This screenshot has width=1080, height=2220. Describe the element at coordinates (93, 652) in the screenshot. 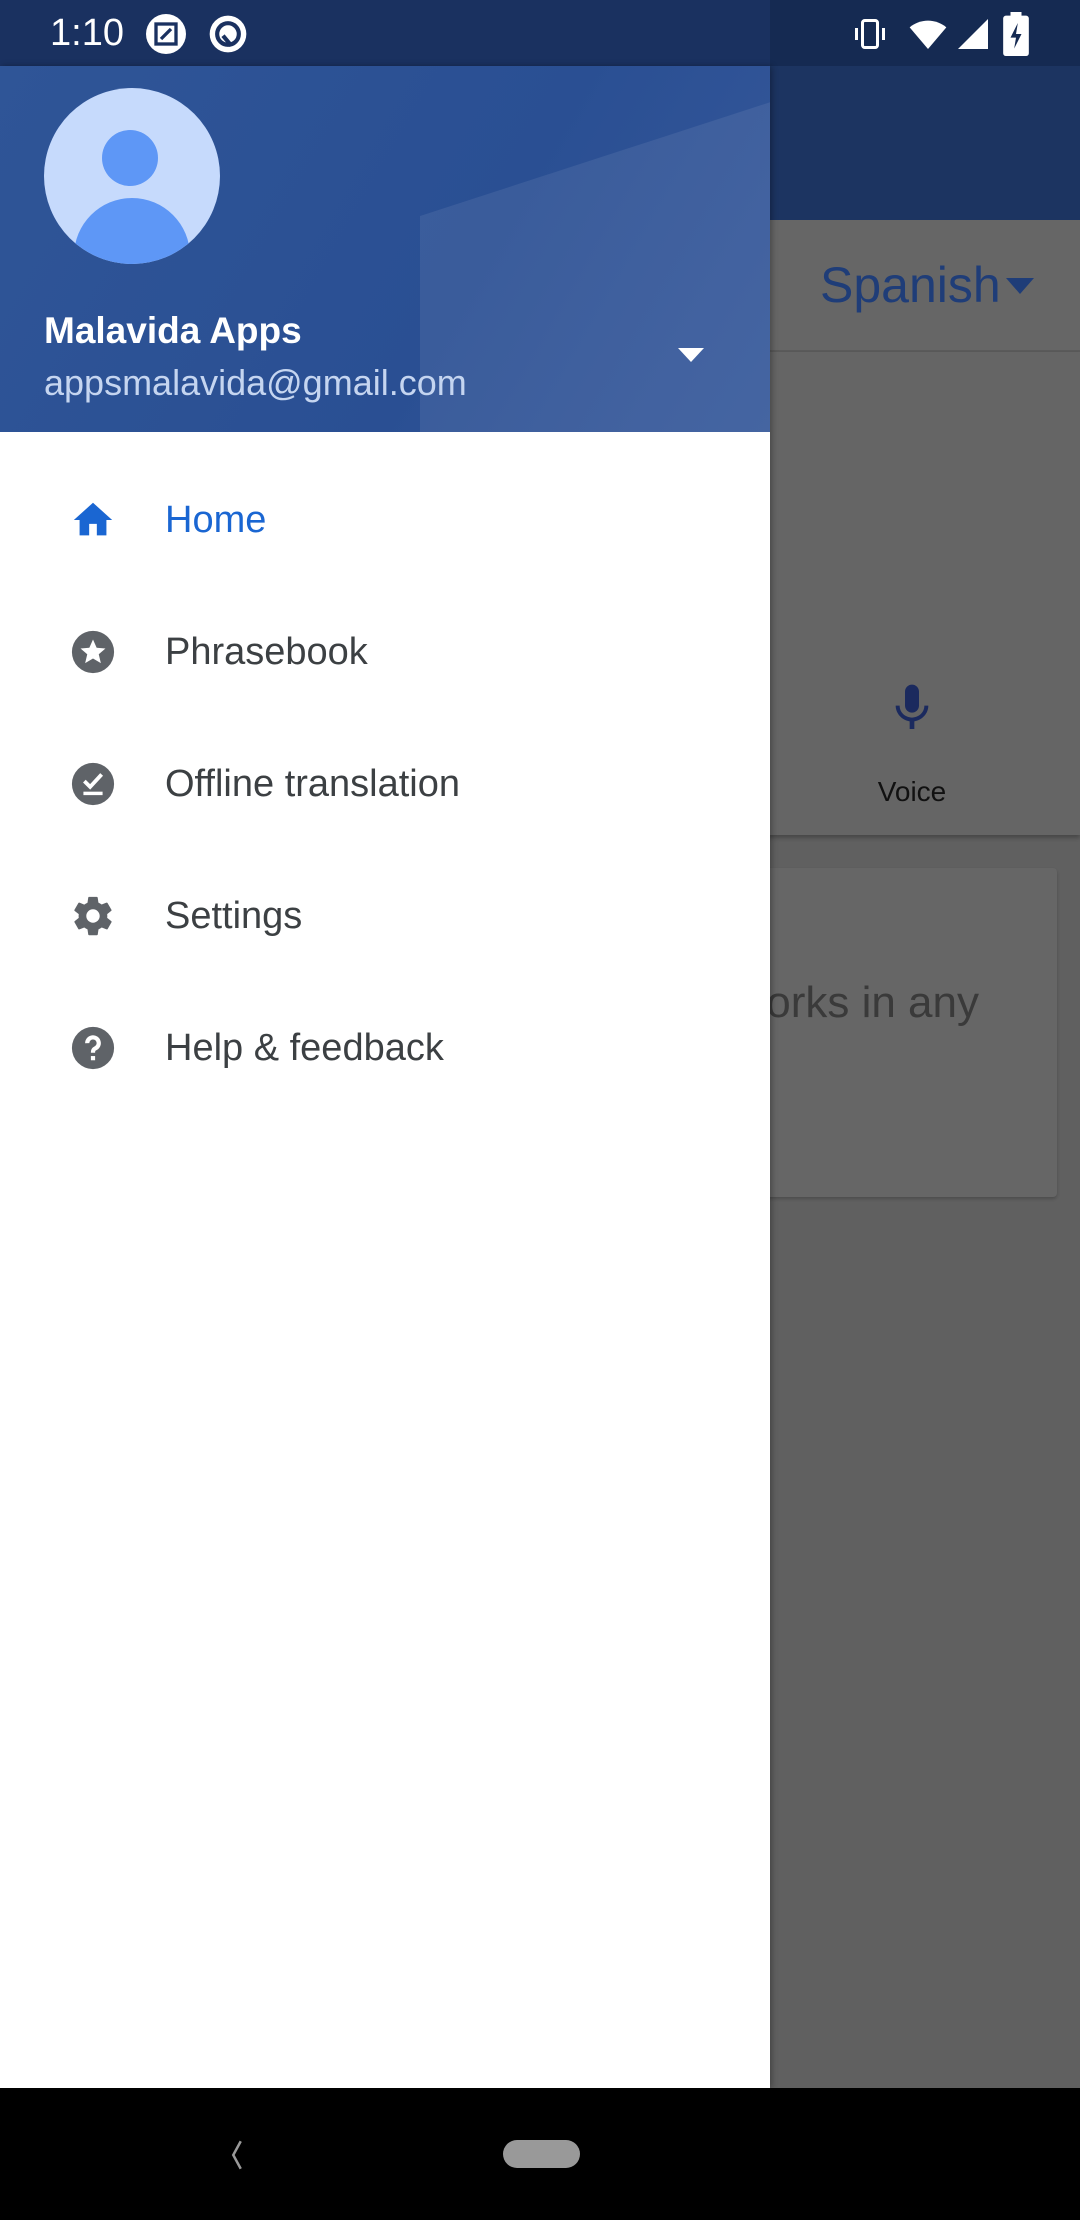

I see `star-icon` at that location.